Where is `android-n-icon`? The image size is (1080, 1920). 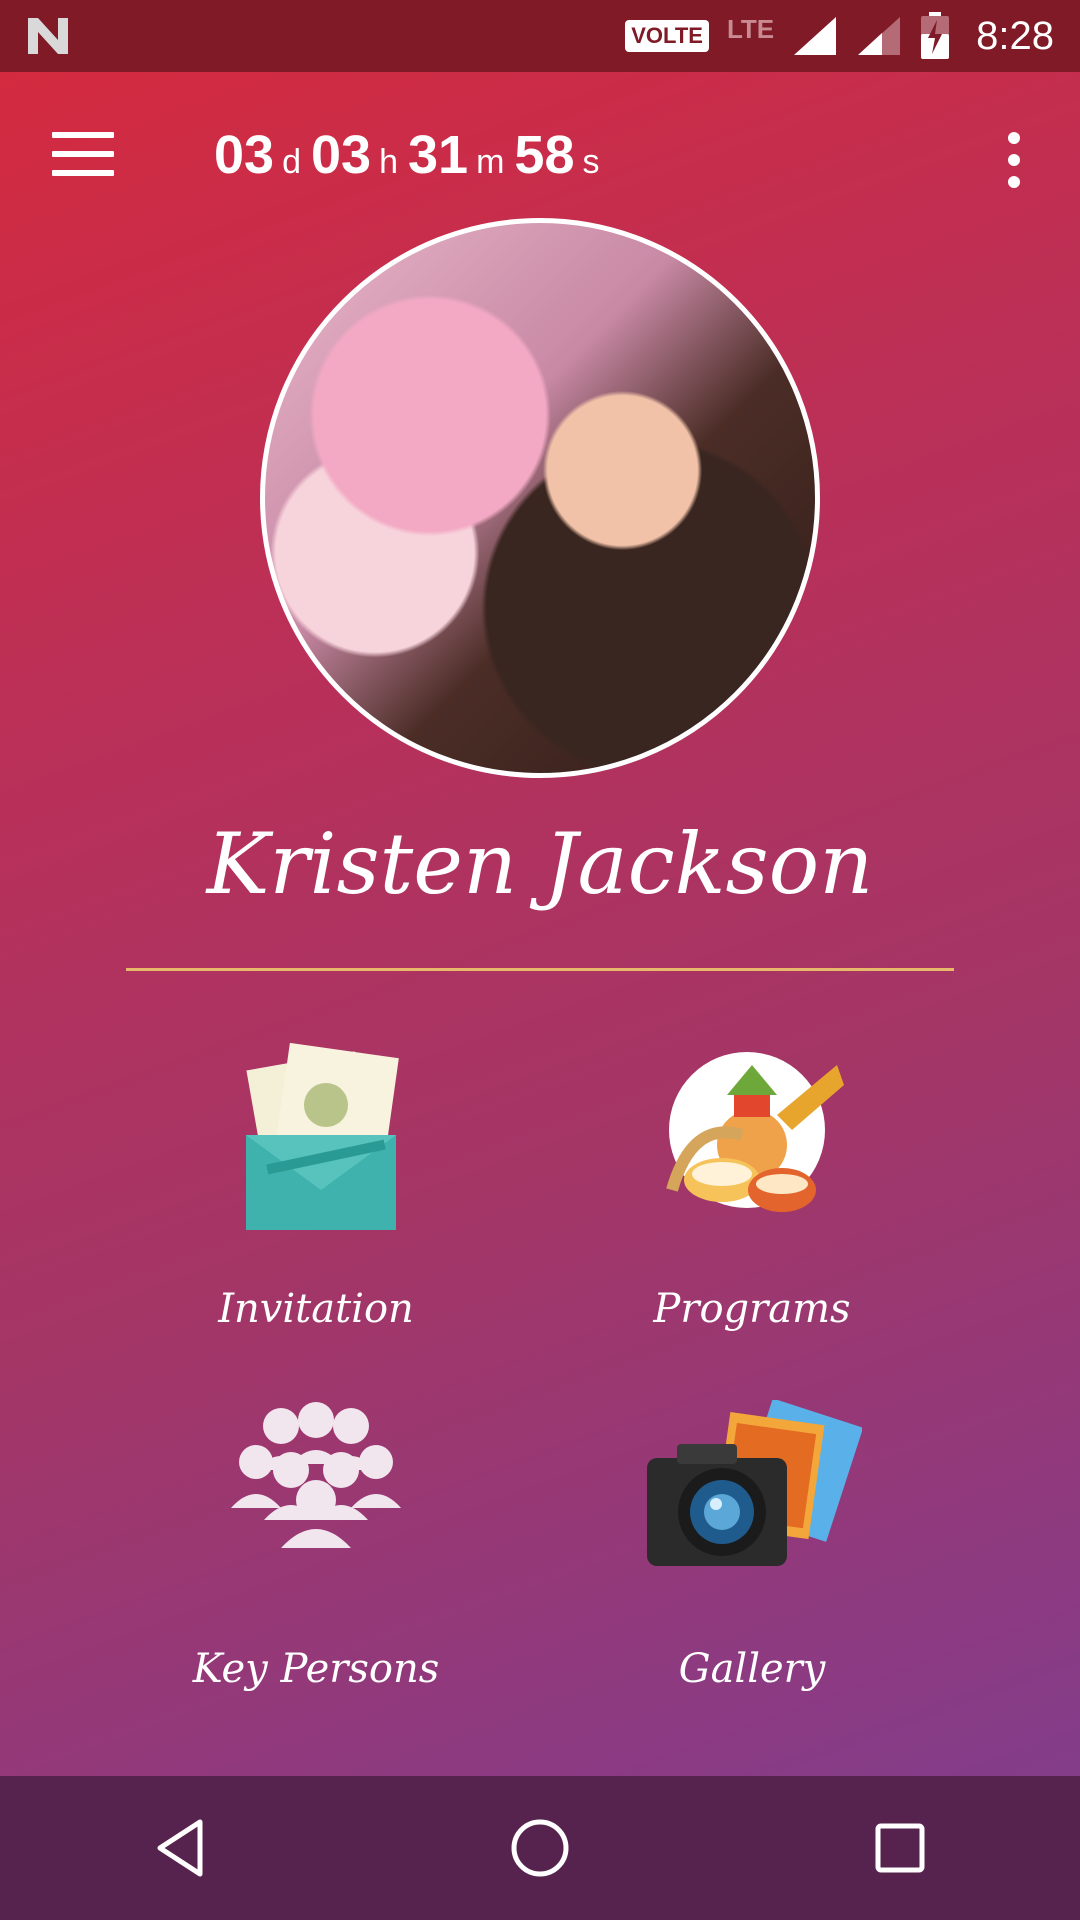 android-n-icon is located at coordinates (48, 36).